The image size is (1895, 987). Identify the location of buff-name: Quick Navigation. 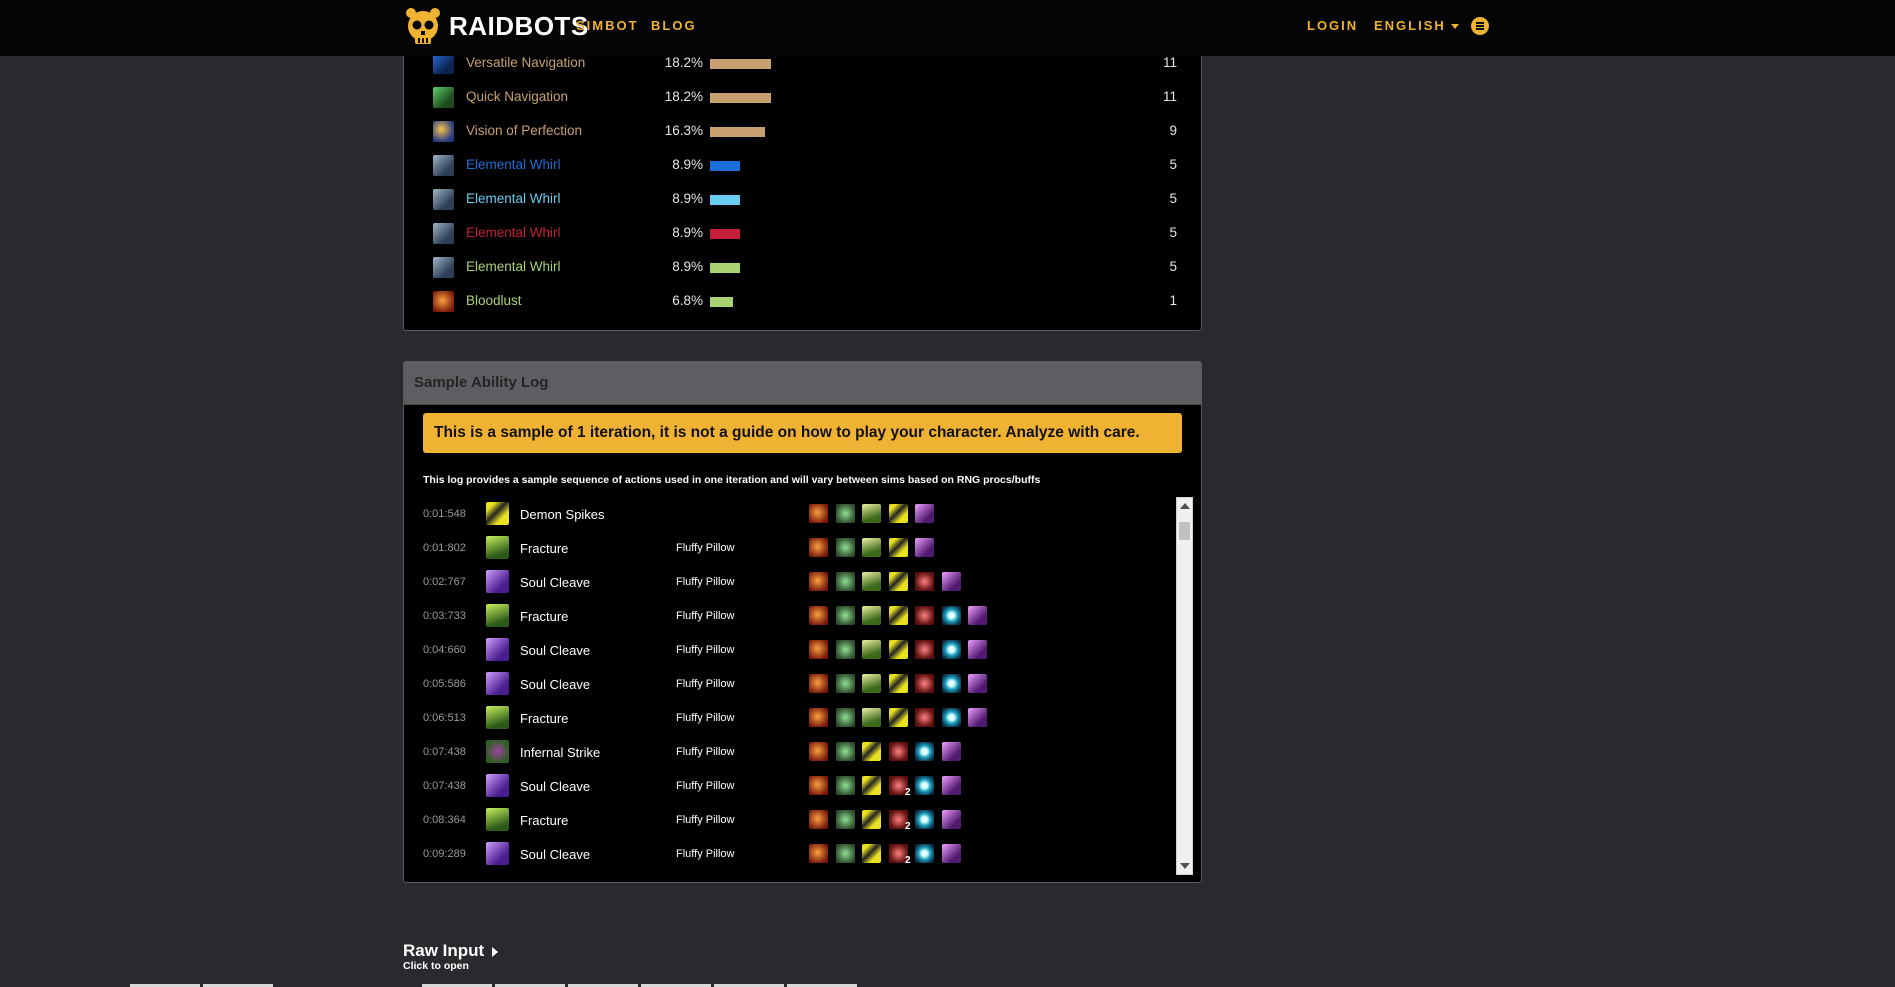
(517, 96).